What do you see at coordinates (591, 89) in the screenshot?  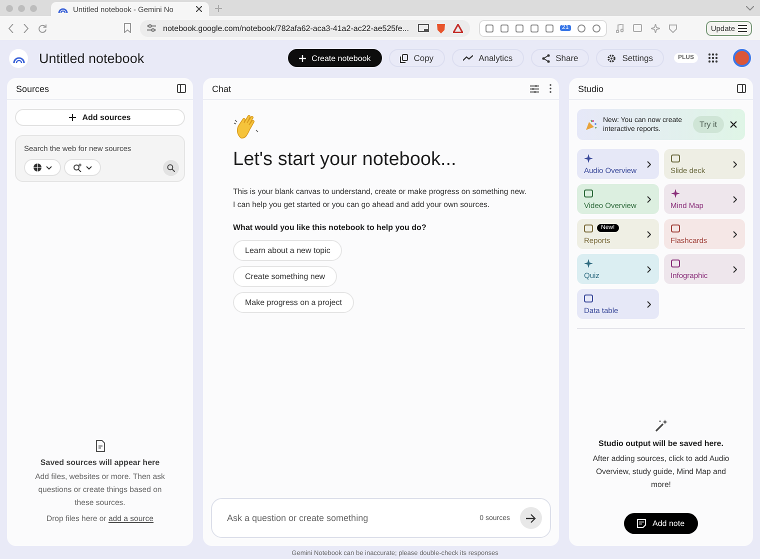 I see `panel-title: Studio` at bounding box center [591, 89].